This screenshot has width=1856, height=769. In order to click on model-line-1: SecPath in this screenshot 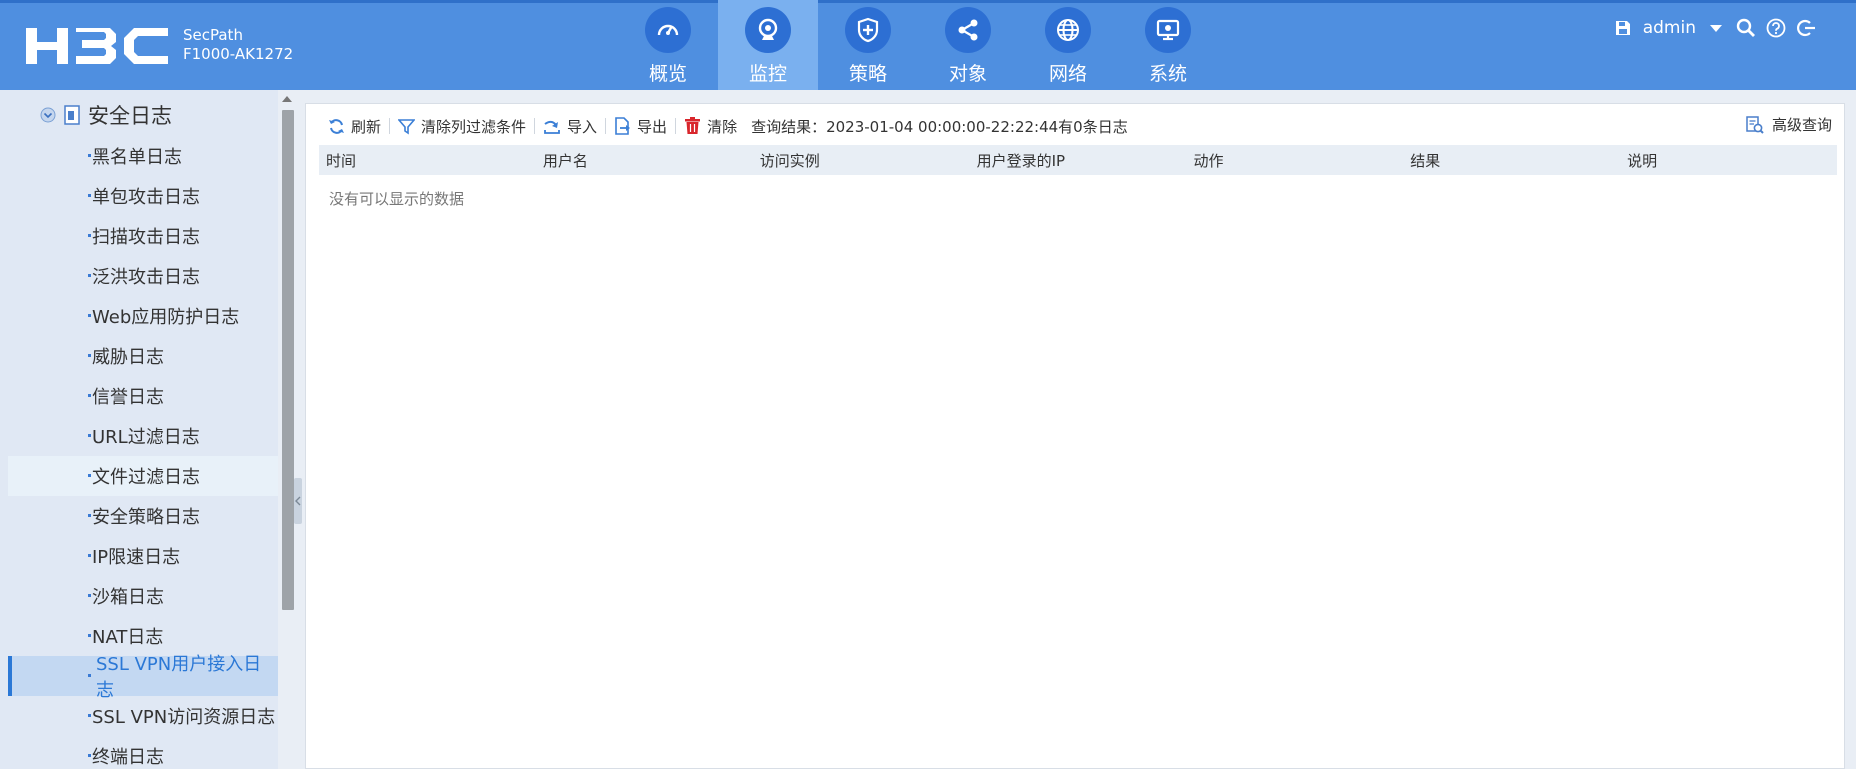, I will do `click(213, 35)`.